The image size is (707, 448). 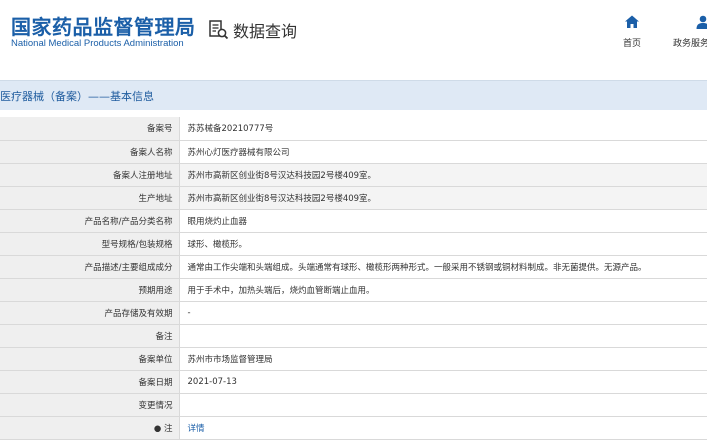 What do you see at coordinates (90, 428) in the screenshot?
I see `field-label-note: ● 注` at bounding box center [90, 428].